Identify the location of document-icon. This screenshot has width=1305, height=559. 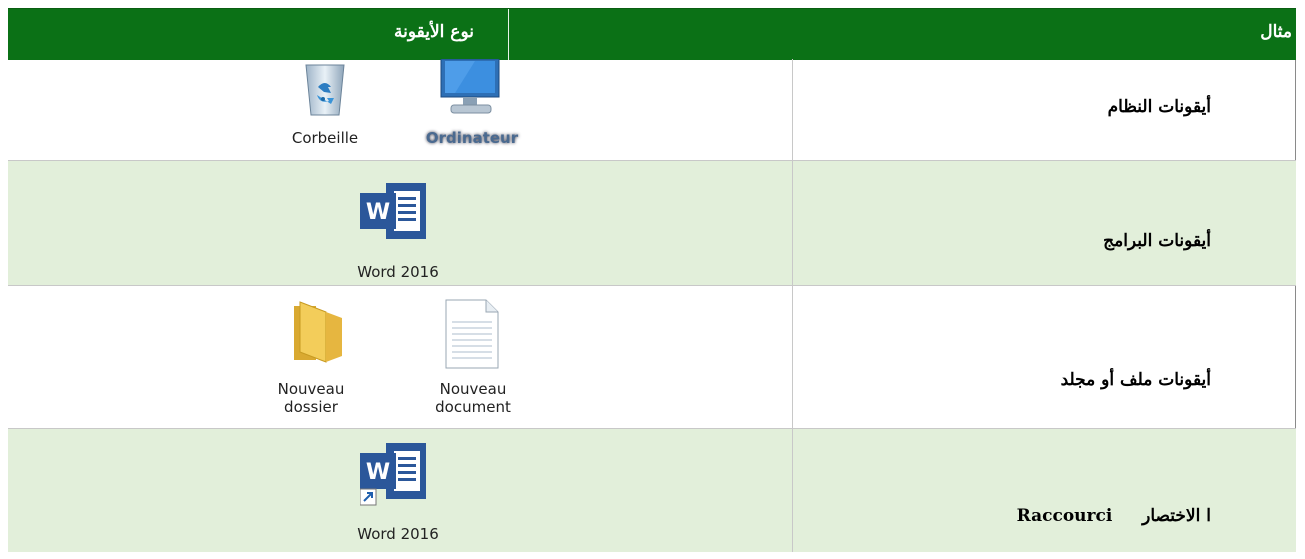
(471, 336).